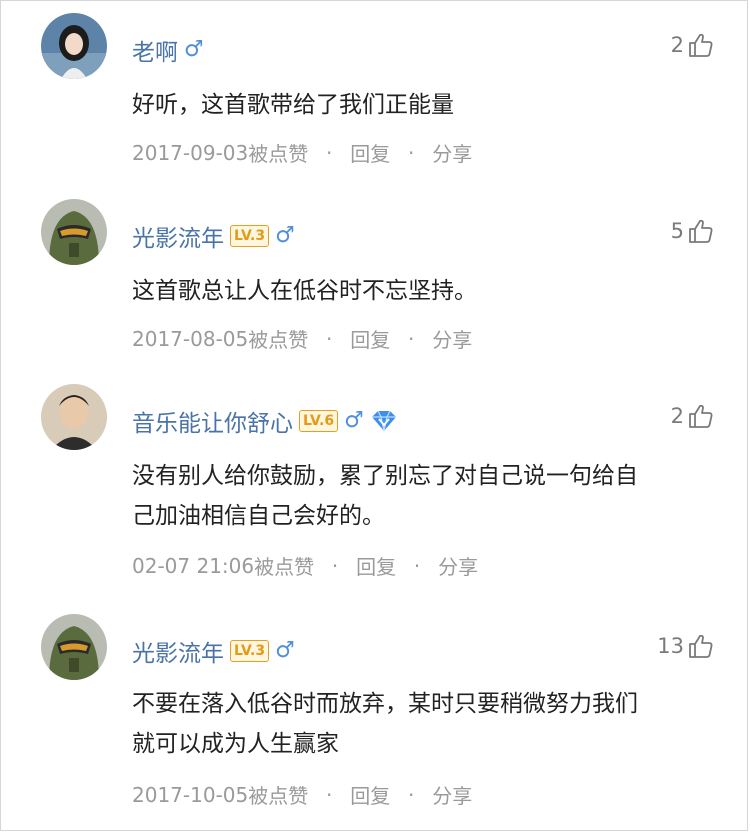 The image size is (750, 833). What do you see at coordinates (258, 516) in the screenshot?
I see `comment-text-line: 己加油相信自己会好的。` at bounding box center [258, 516].